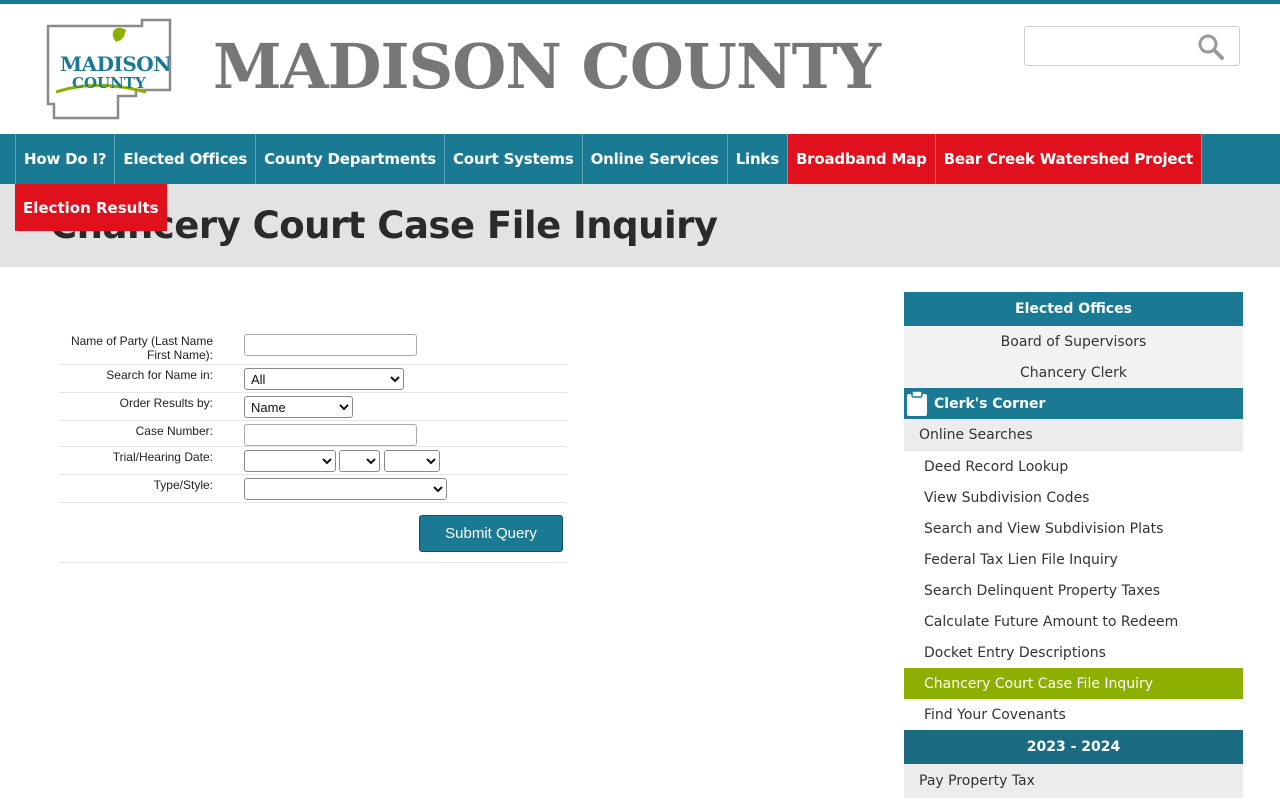 The image size is (1280, 800). I want to click on form-row-date: Trial/Hearing Date:, so click(313, 461).